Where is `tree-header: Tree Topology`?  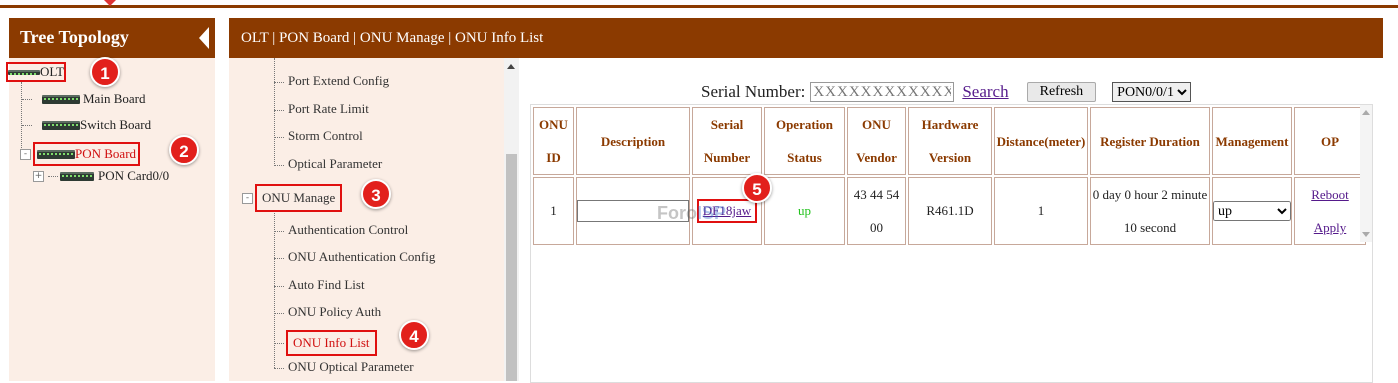
tree-header: Tree Topology is located at coordinates (112, 38).